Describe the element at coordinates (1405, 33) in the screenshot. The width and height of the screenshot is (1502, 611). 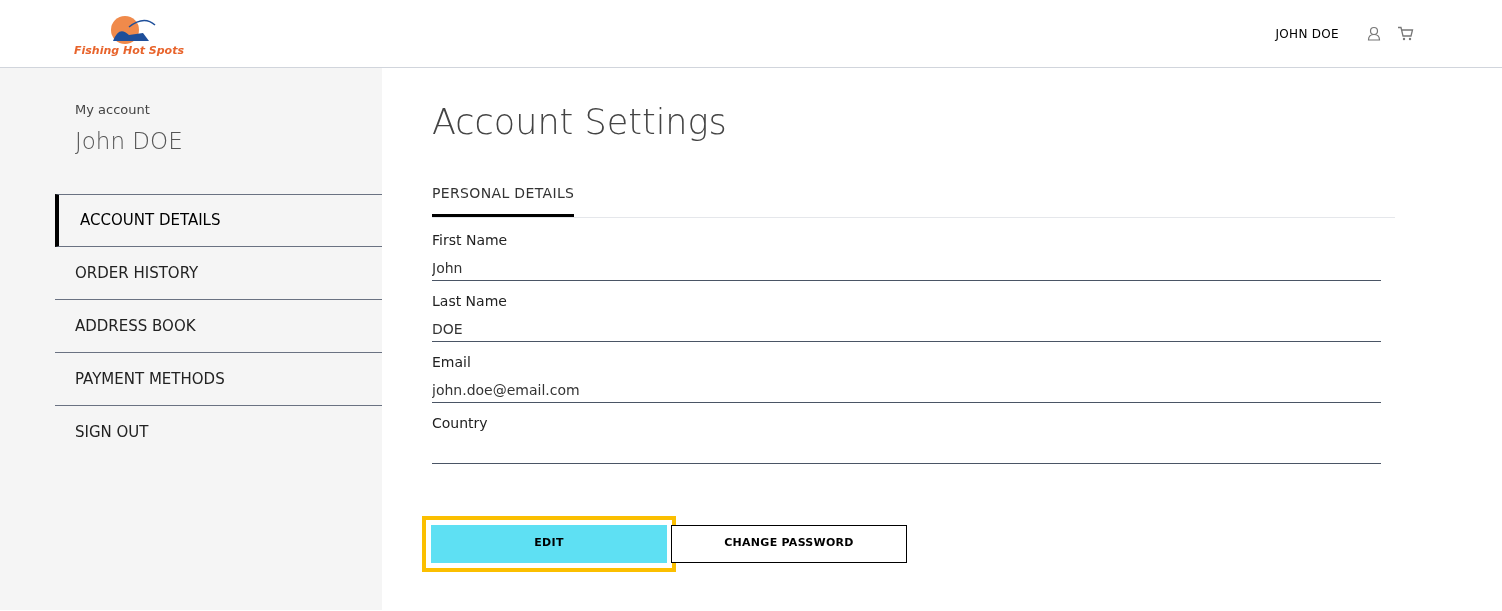
I see `cart-icon` at that location.